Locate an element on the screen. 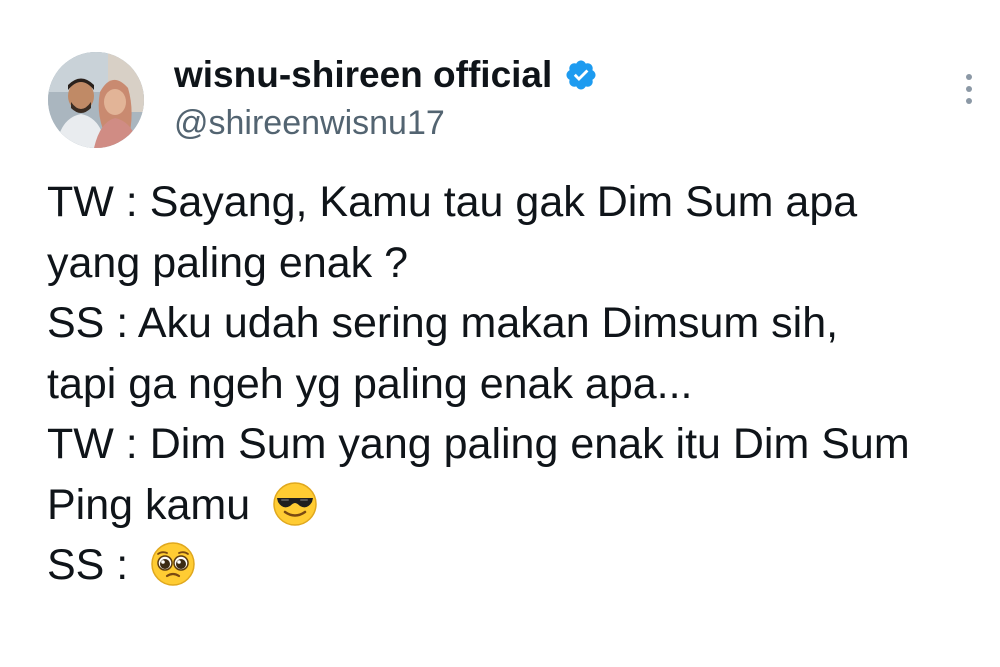 The image size is (1000, 667). tweet-line-text: Ping kamu is located at coordinates (149, 504).